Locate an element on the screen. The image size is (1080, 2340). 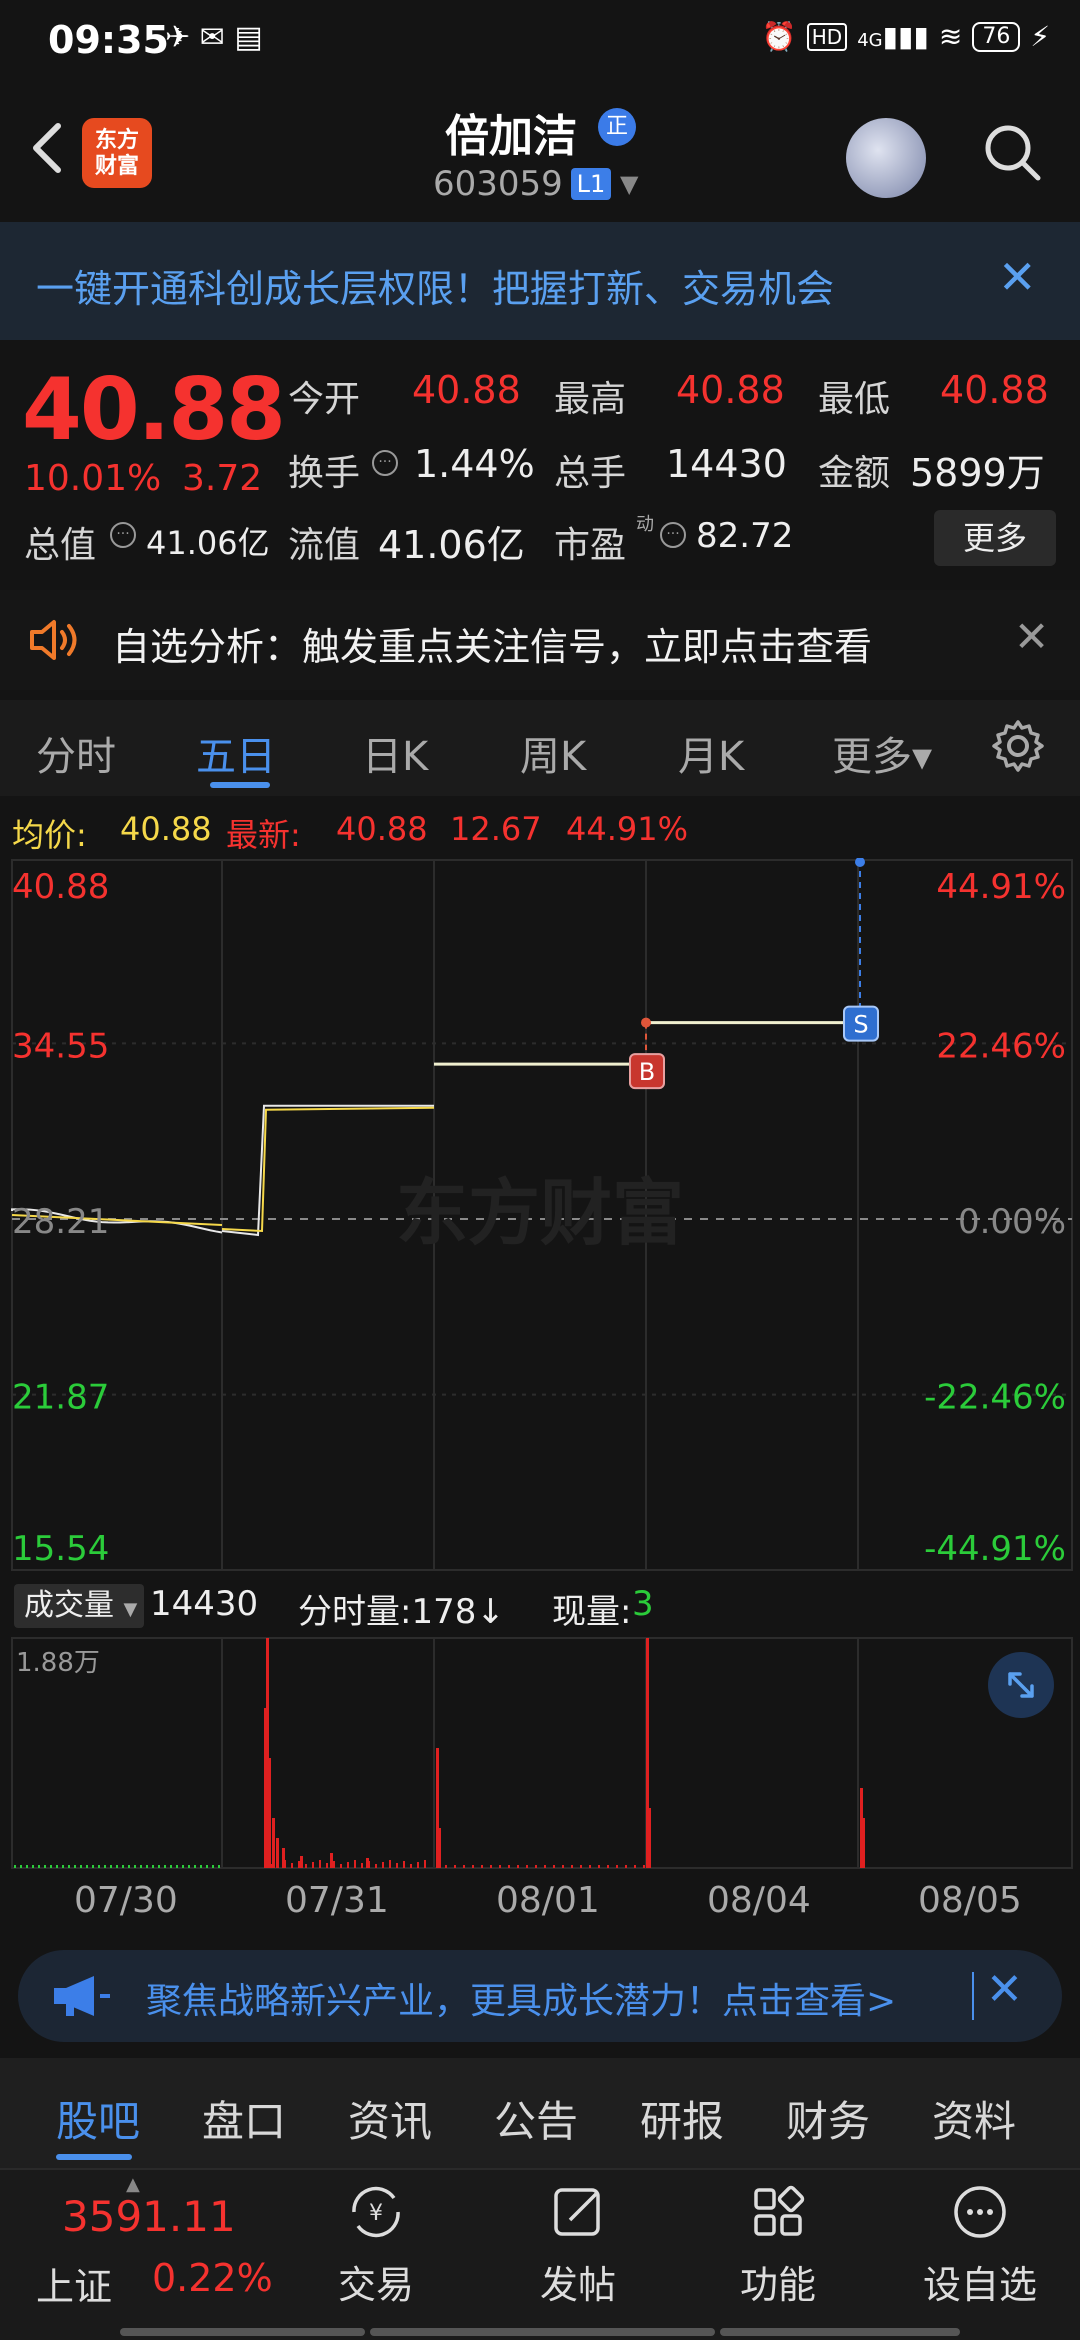
nav-label: 功能 is located at coordinates (778, 2281).